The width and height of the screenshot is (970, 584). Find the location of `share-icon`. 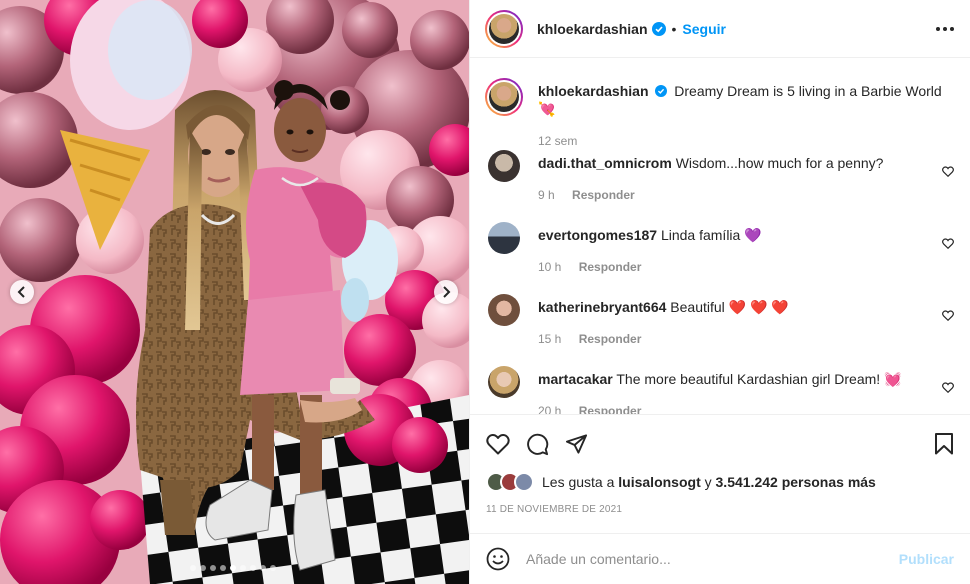

share-icon is located at coordinates (576, 444).